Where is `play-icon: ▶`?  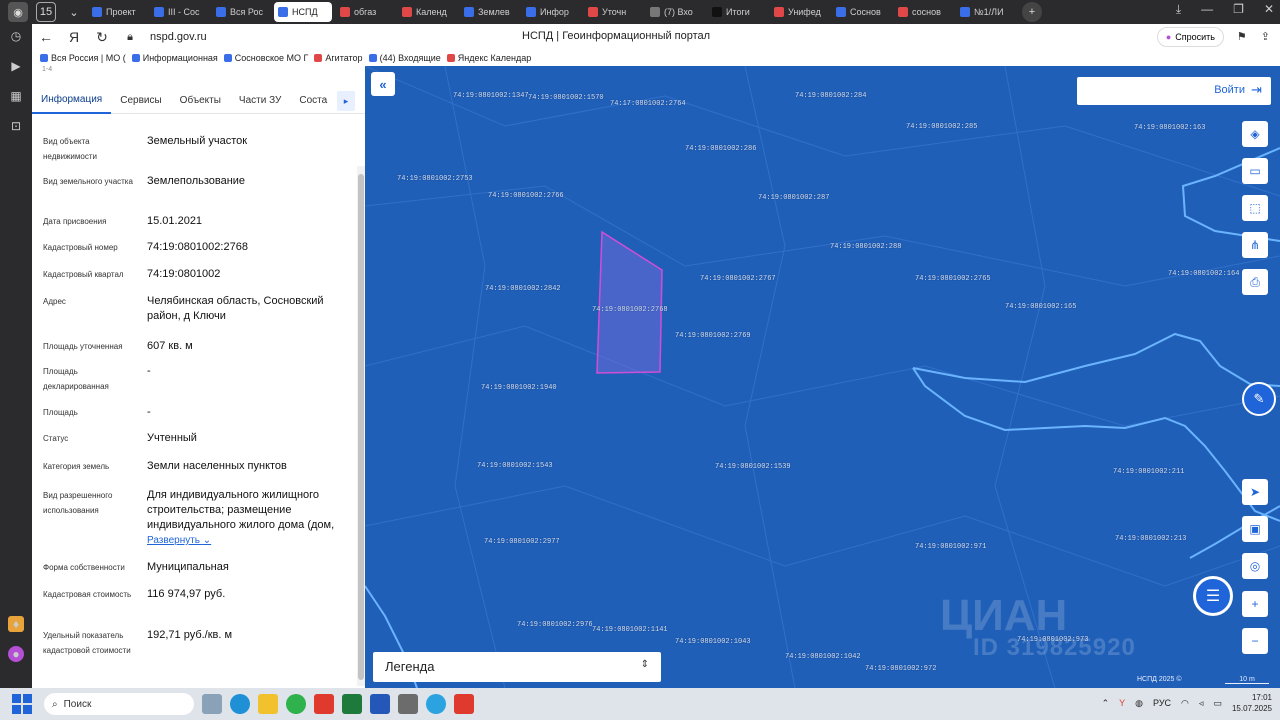 play-icon: ▶ is located at coordinates (16, 66).